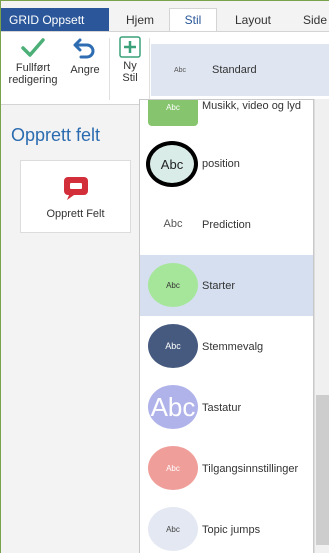 Image resolution: width=329 pixels, height=553 pixels. I want to click on finish-editing-button: Fullført redigering, so click(33, 61).